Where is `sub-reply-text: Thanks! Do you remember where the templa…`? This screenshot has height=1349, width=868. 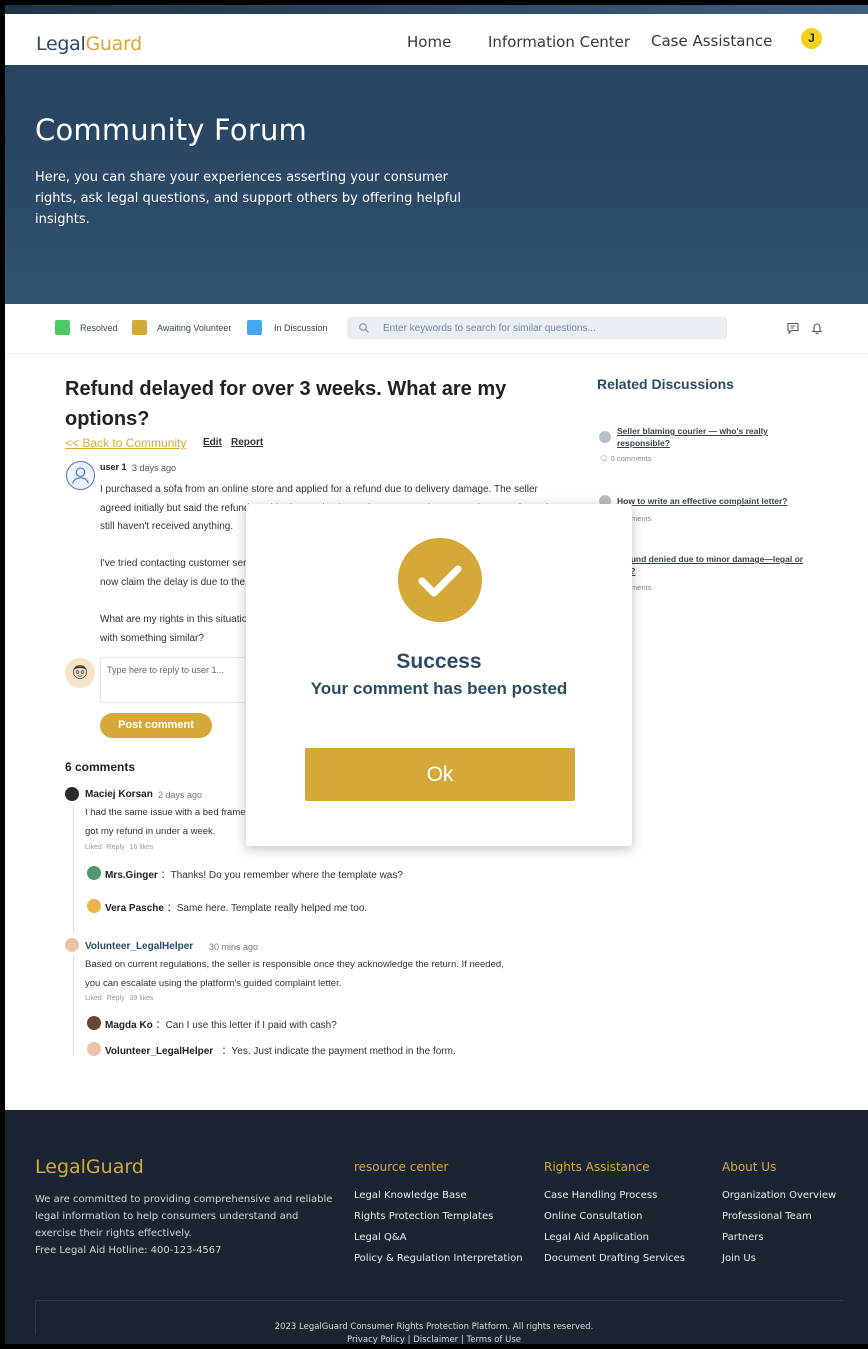
sub-reply-text: Thanks! Do you remember where the templa… is located at coordinates (286, 875).